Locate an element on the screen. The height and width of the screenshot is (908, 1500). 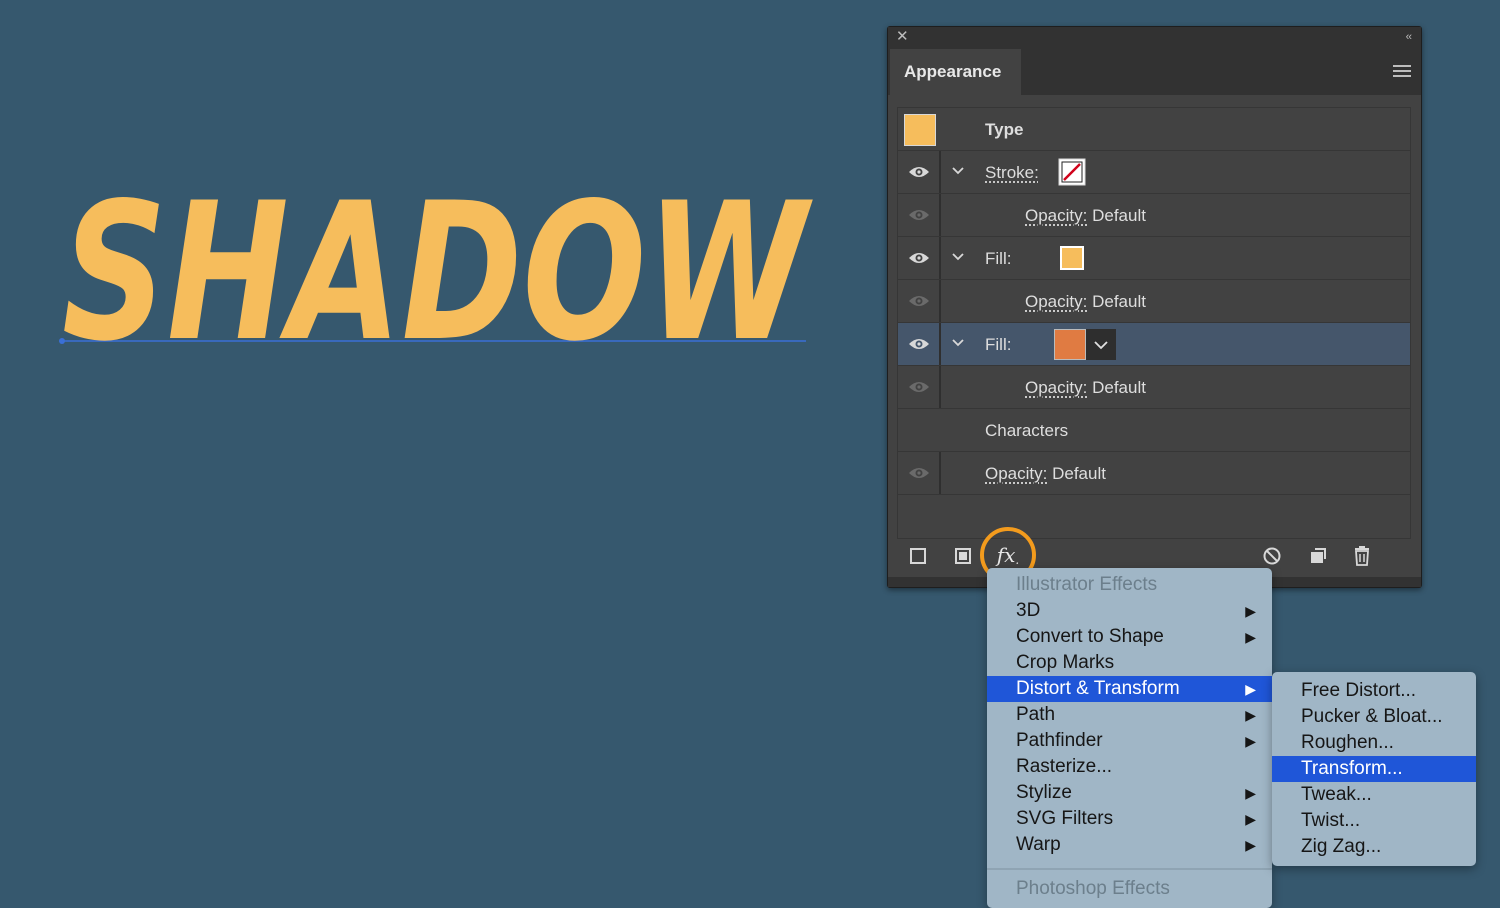
menu-item-distort-transform: Distort & Transform ▶ is located at coordinates (1129, 689).